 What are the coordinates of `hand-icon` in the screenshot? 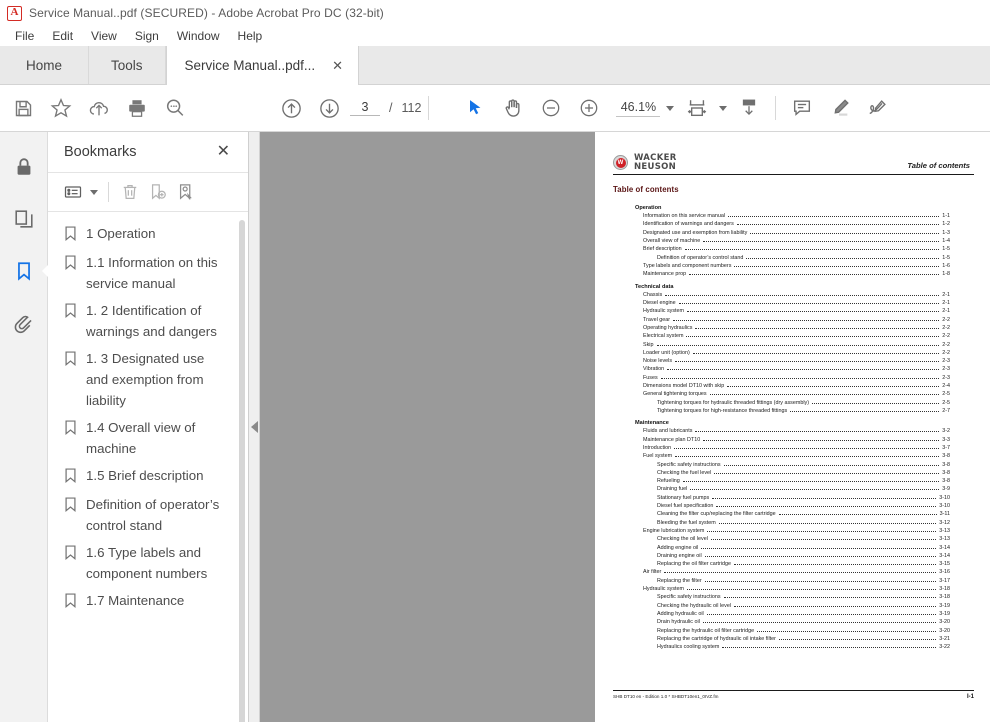 It's located at (513, 108).